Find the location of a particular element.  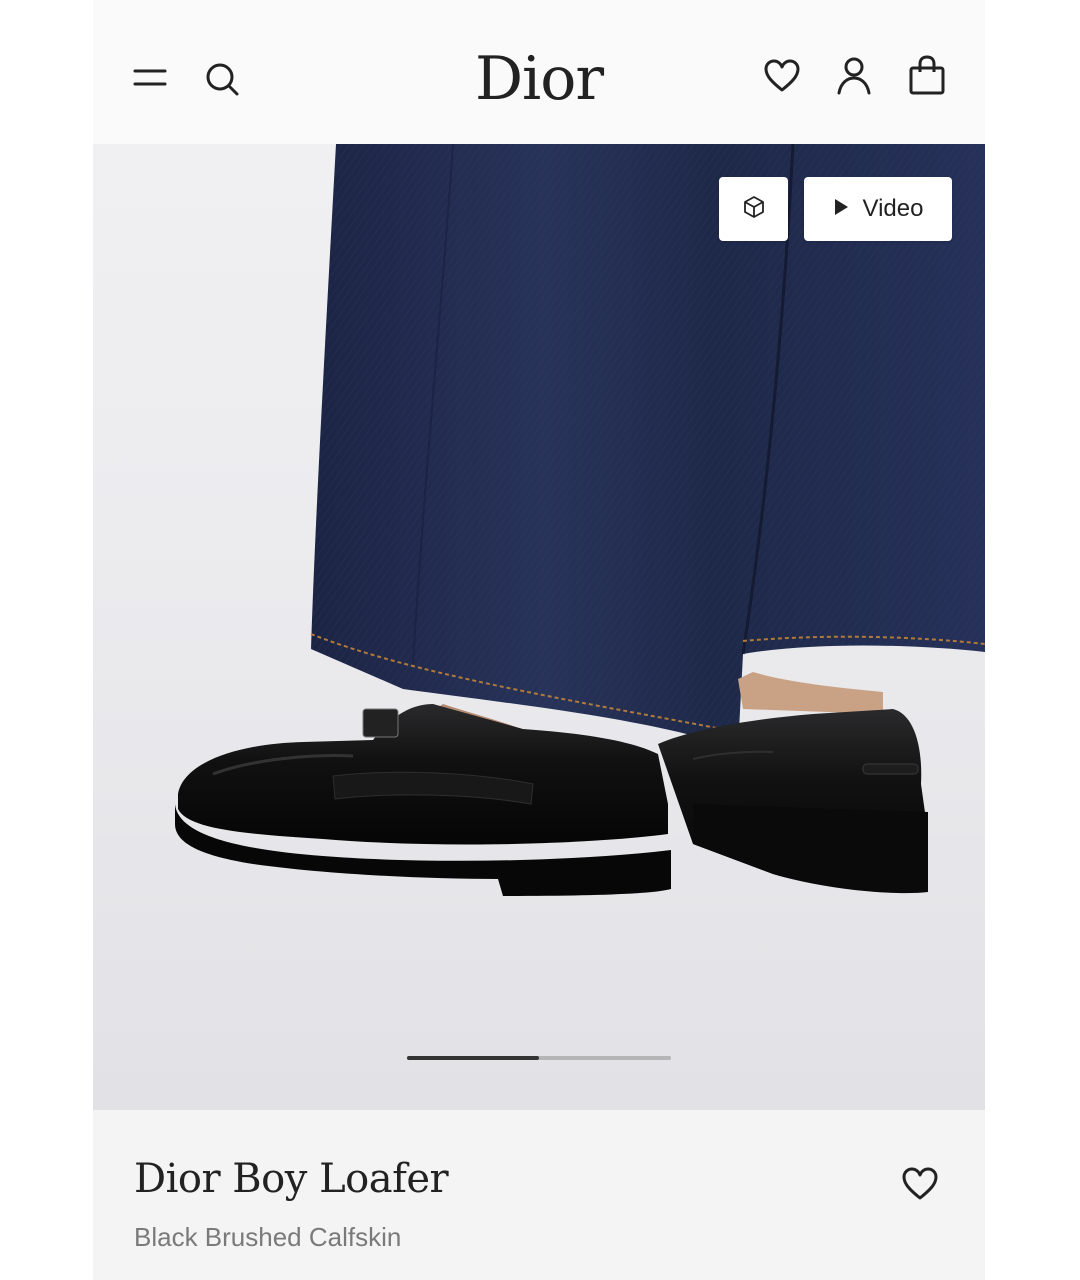

cube-icon is located at coordinates (754, 209).